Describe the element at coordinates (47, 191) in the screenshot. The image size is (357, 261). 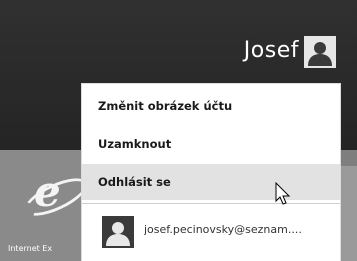
I see `internet-explorer-icon: e` at that location.